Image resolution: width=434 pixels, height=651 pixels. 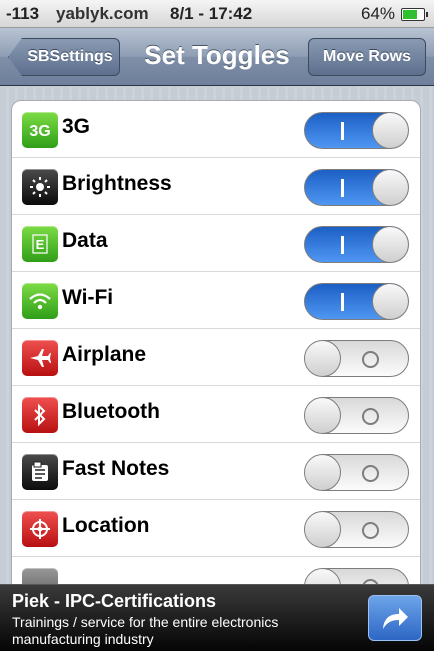 I want to click on toggle-label: Wi-Fi, so click(x=88, y=297).